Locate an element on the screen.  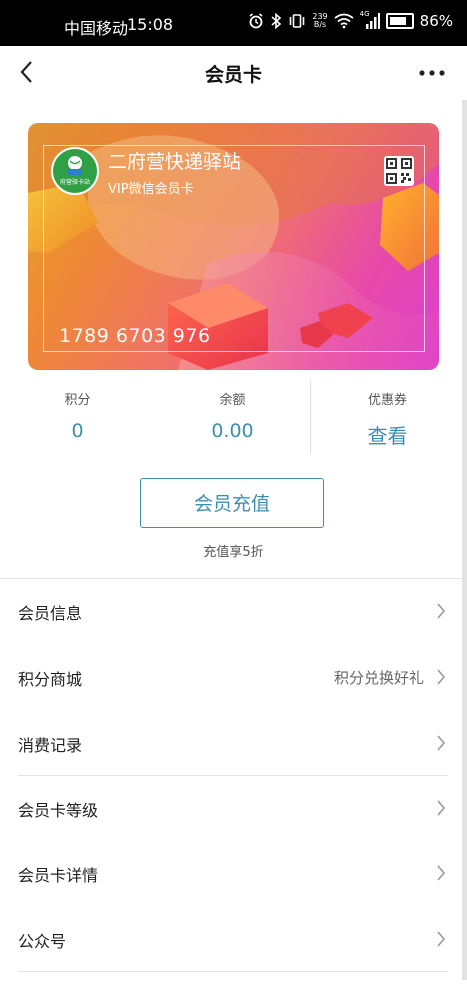
bluetooth-icon is located at coordinates (276, 21).